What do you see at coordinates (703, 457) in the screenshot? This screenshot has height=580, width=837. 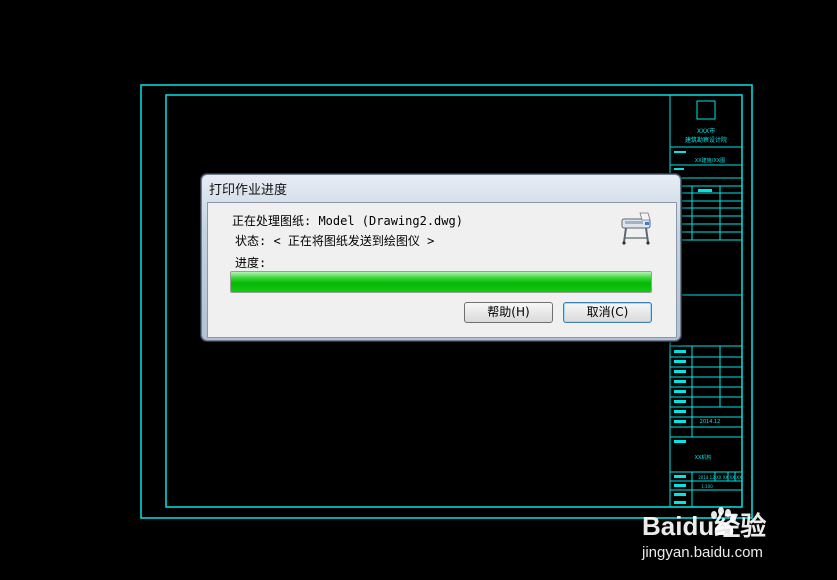 I see `title-block-company: XX机构` at bounding box center [703, 457].